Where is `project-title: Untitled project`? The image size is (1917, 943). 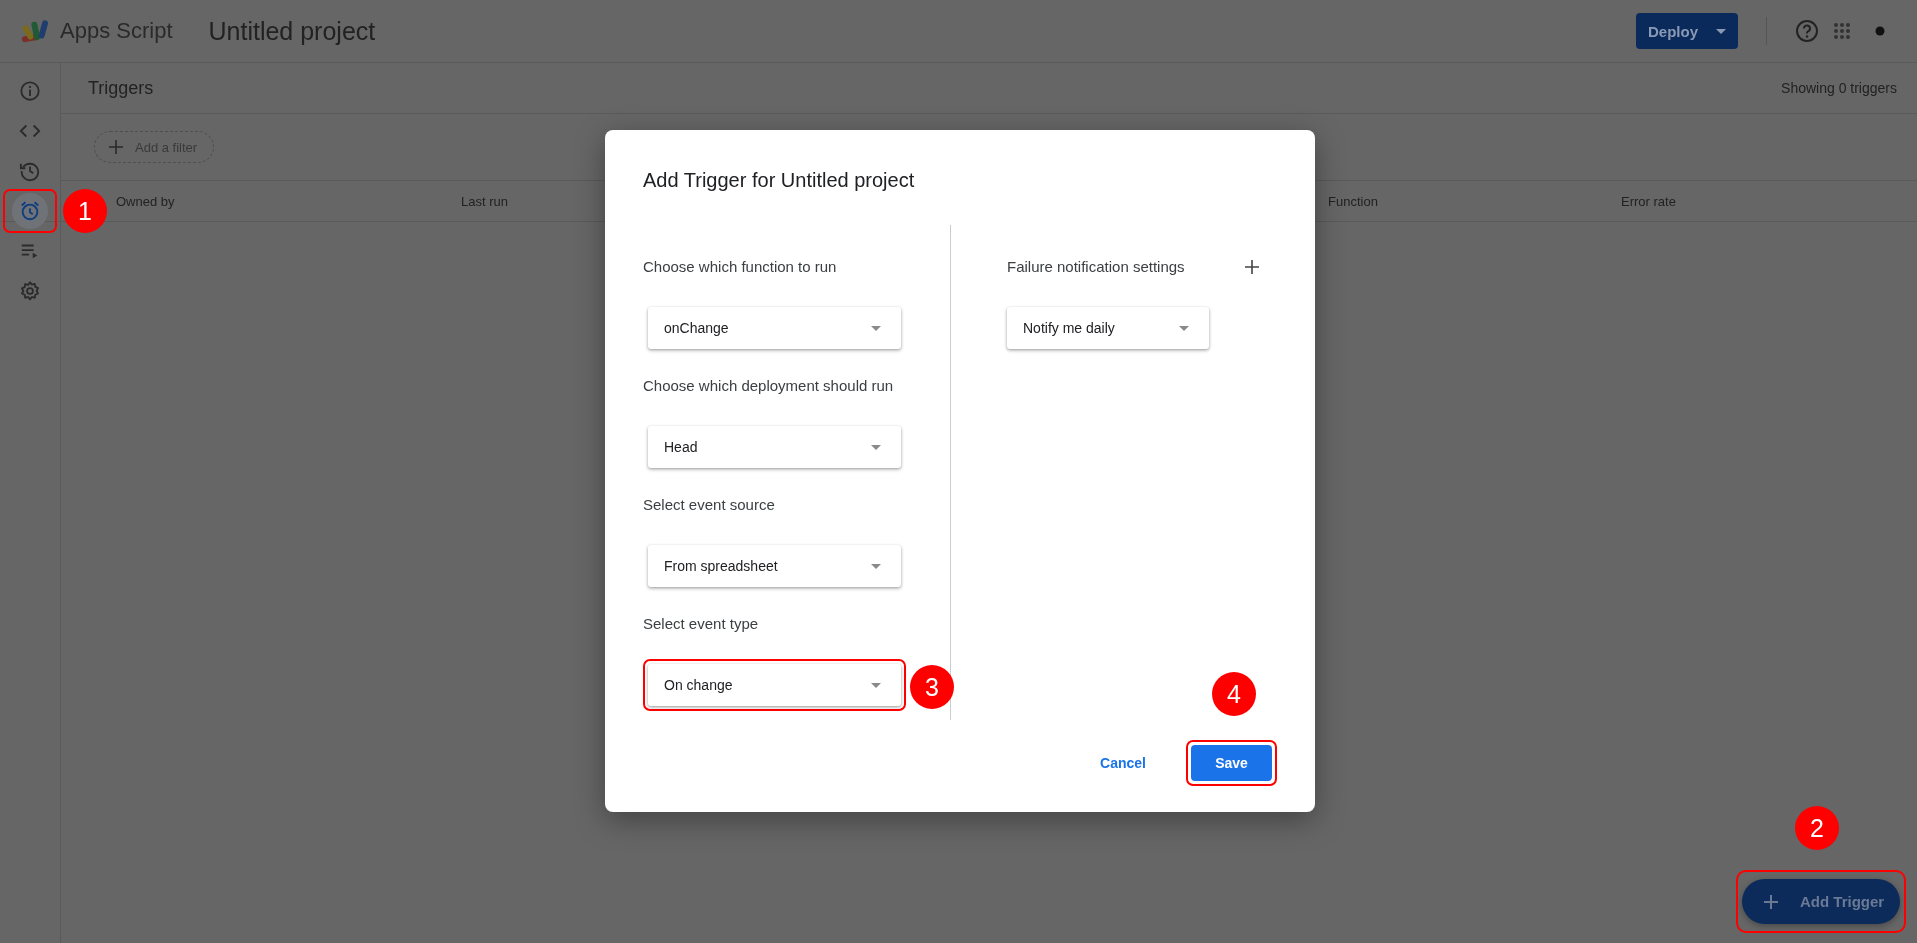
project-title: Untitled project is located at coordinates (292, 31).